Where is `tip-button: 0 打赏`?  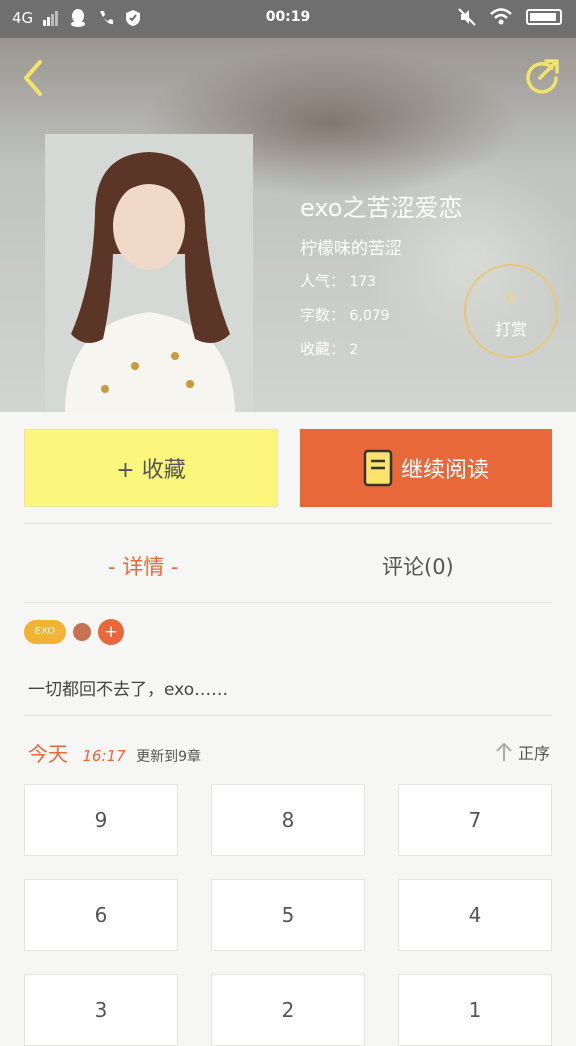
tip-button: 0 打赏 is located at coordinates (511, 311).